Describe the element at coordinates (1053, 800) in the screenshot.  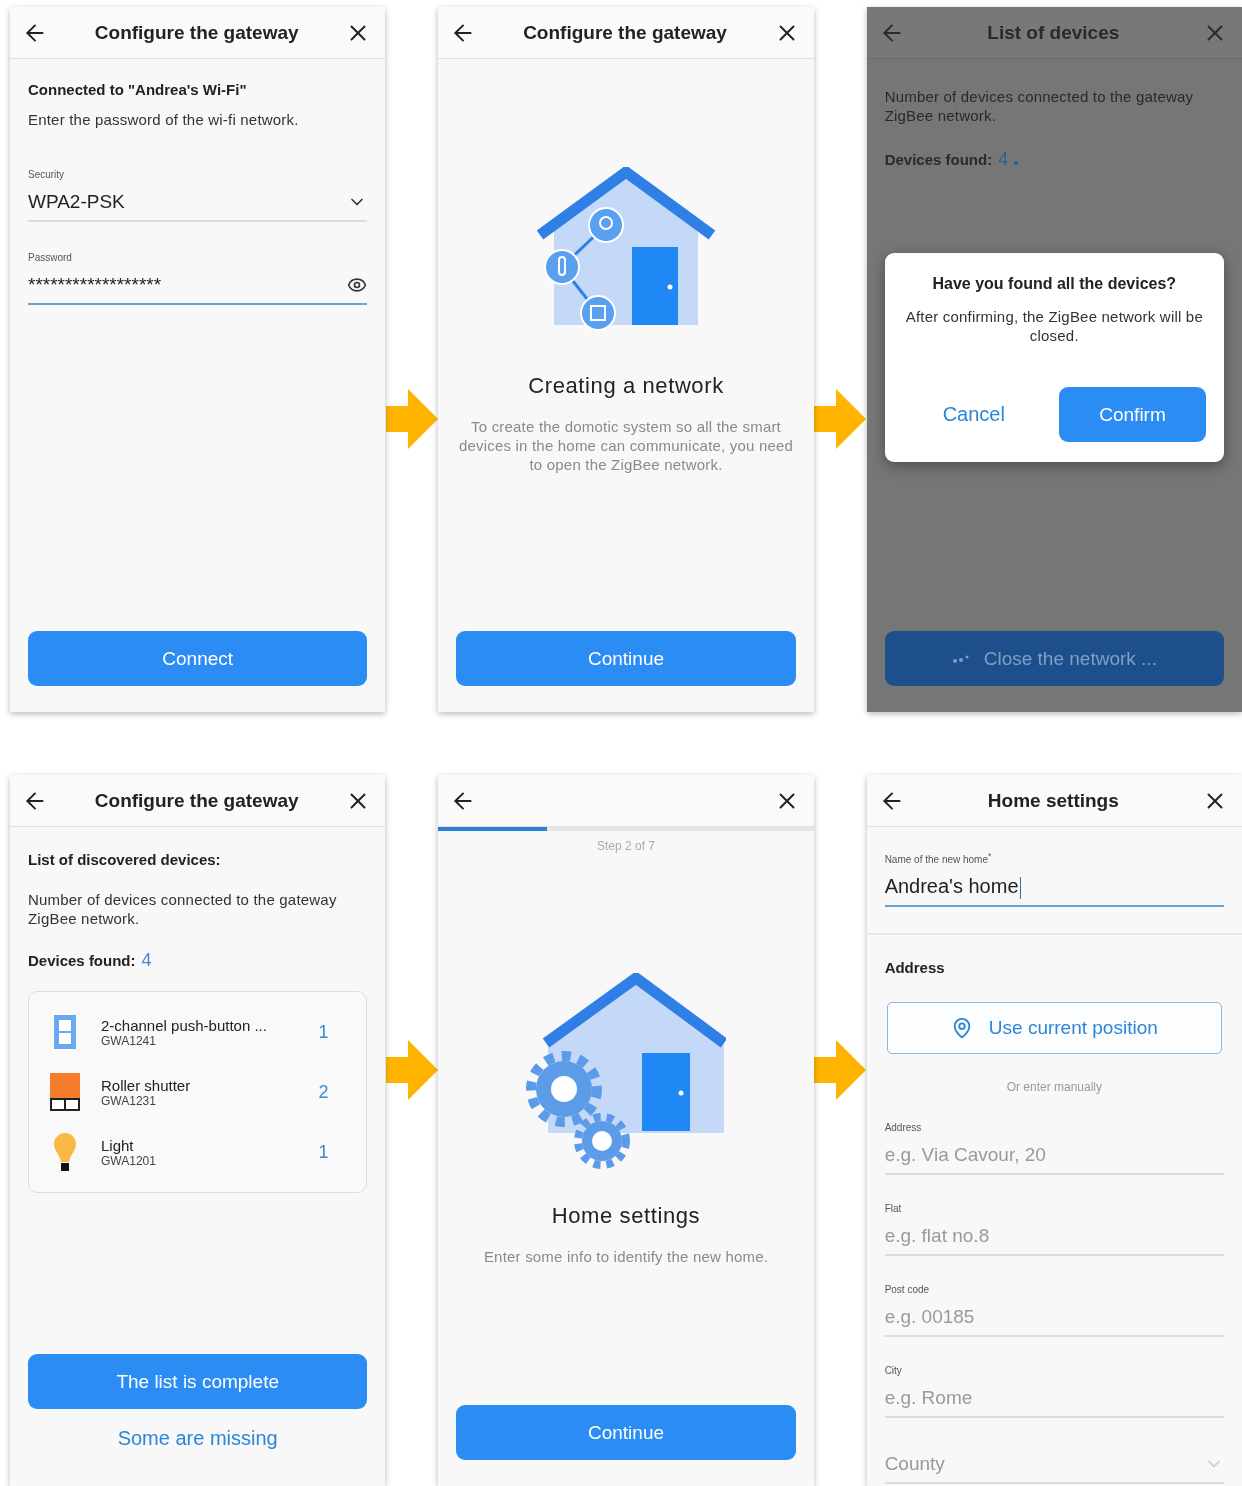
I see `screen-title: Home settings` at that location.